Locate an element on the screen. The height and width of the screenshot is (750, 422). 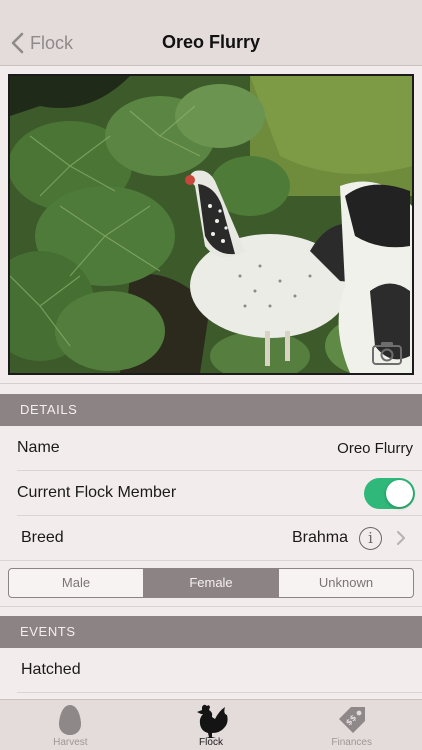
toggle-knob is located at coordinates (399, 493).